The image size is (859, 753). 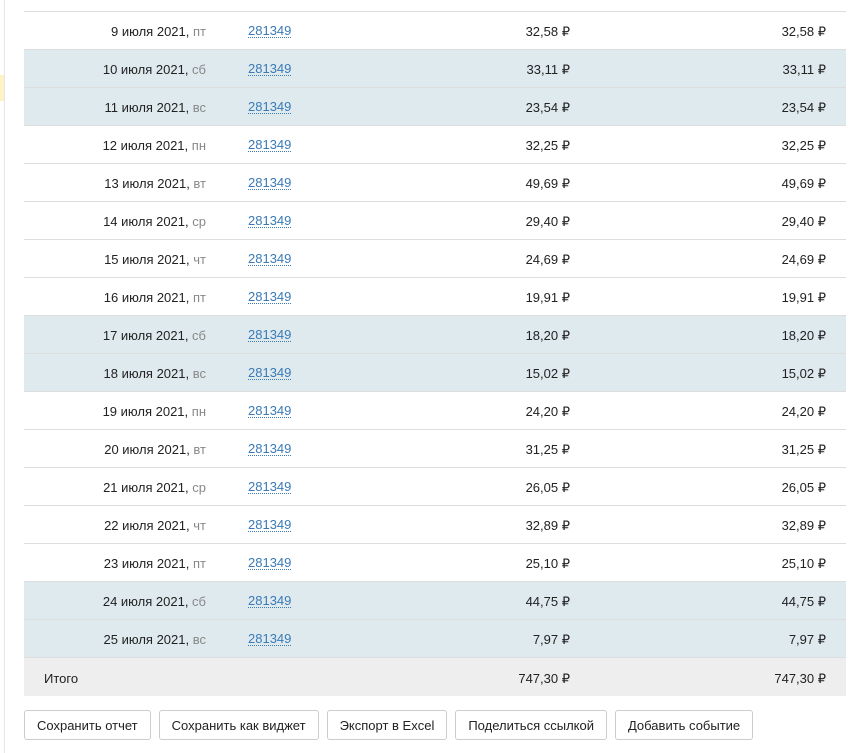 What do you see at coordinates (435, 525) in the screenshot?
I see `table-row: 22 июля 2021, чт 281349 32,89 ₽ 32,89 ₽` at bounding box center [435, 525].